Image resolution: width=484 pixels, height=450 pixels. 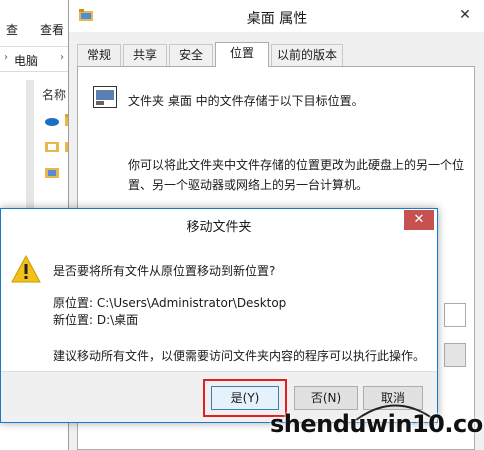 I want to click on dialog-title: 移动文件夹, so click(x=219, y=227).